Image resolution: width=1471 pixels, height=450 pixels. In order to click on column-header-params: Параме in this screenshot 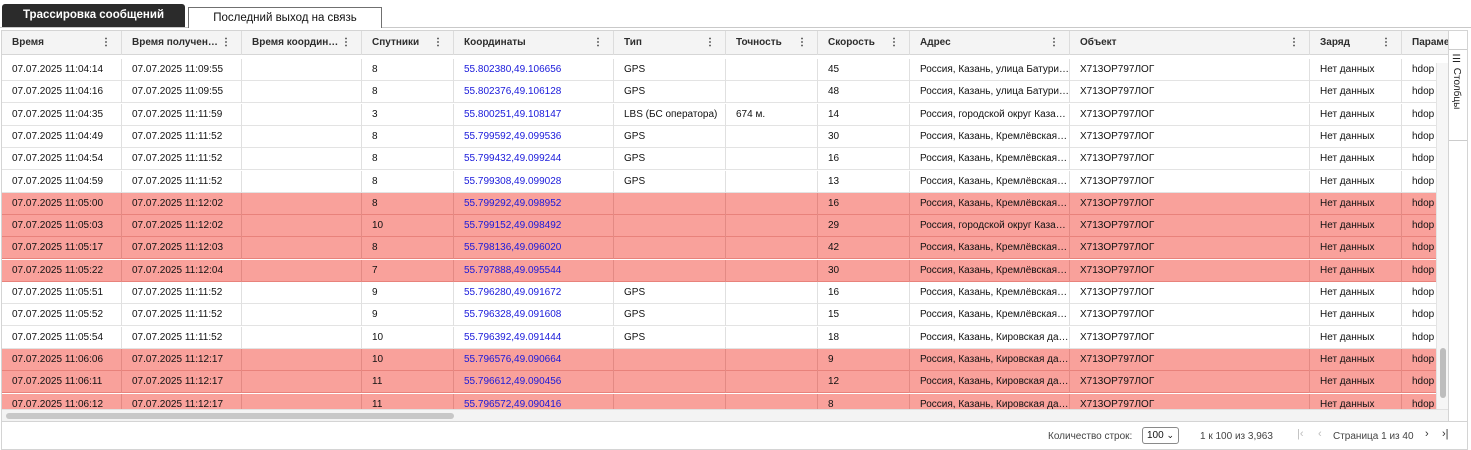, I will do `click(1425, 43)`.